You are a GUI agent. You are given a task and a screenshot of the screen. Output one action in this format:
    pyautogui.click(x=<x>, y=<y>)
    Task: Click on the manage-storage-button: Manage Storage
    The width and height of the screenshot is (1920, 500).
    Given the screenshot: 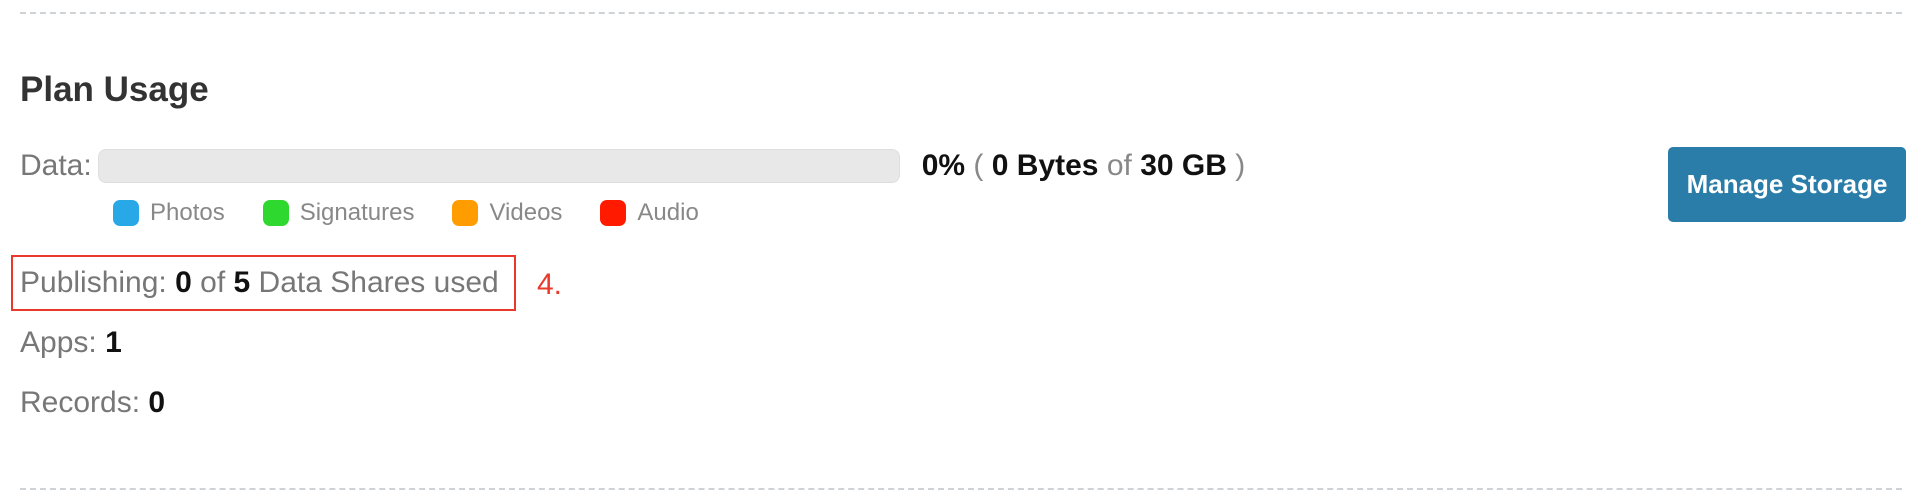 What is the action you would take?
    pyautogui.click(x=1787, y=184)
    